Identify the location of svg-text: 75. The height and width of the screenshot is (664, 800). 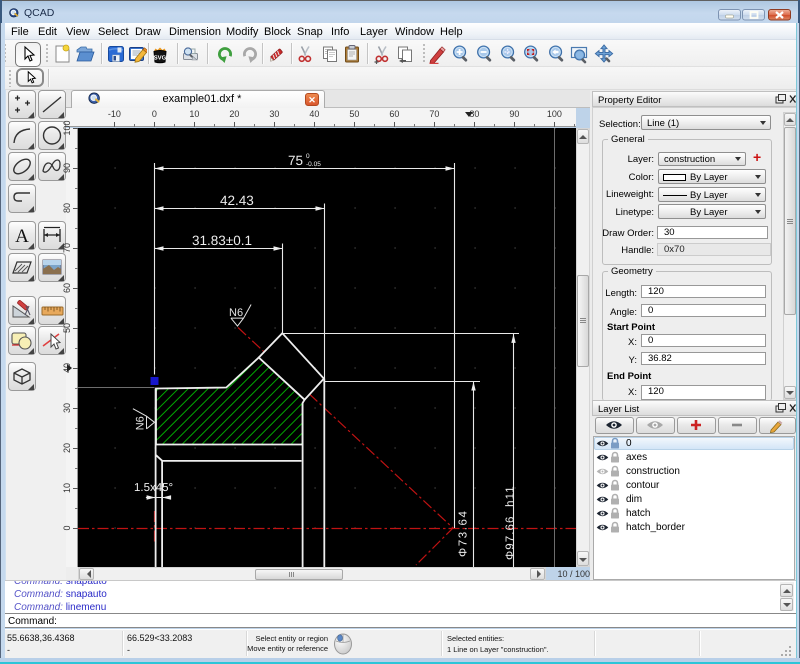
(295, 160).